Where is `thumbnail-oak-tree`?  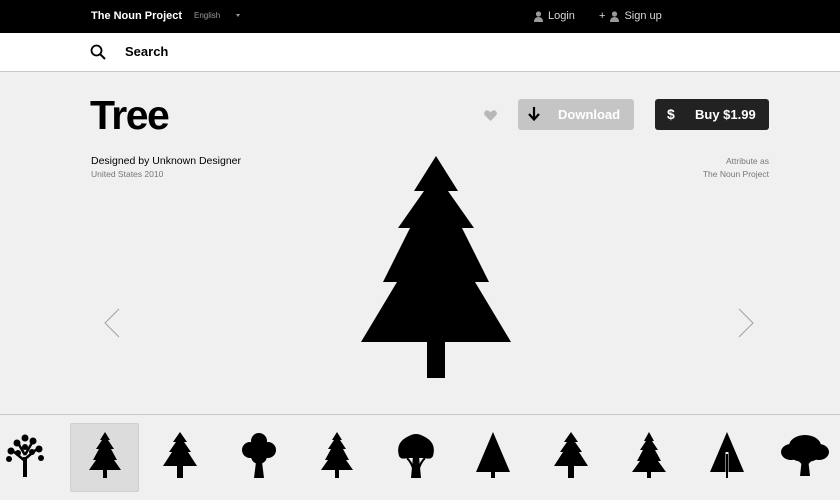
thumbnail-oak-tree is located at coordinates (29, 457).